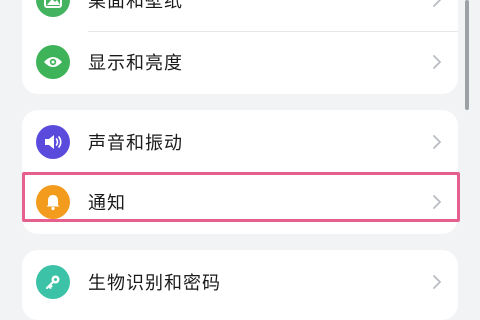 The image size is (480, 320). Describe the element at coordinates (467, 55) in the screenshot. I see `scrollbar` at that location.